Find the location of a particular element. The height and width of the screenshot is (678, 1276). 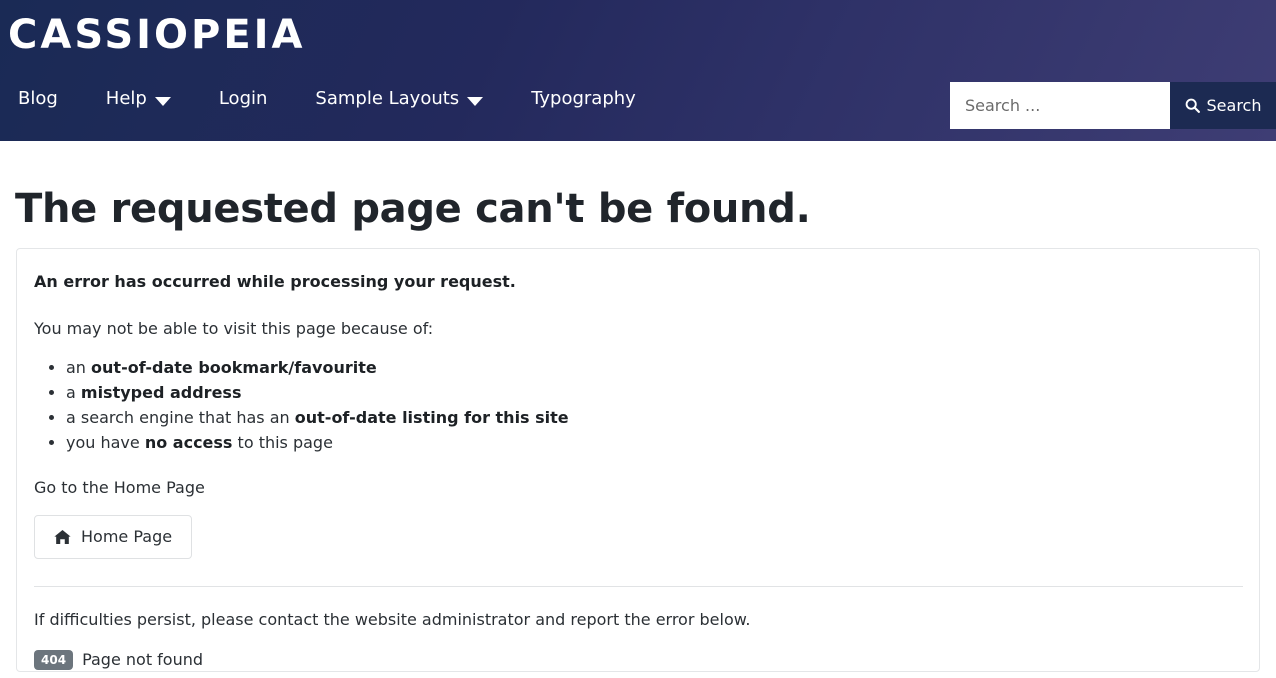

site-brand: CASSIOPEIA is located at coordinates (157, 35).